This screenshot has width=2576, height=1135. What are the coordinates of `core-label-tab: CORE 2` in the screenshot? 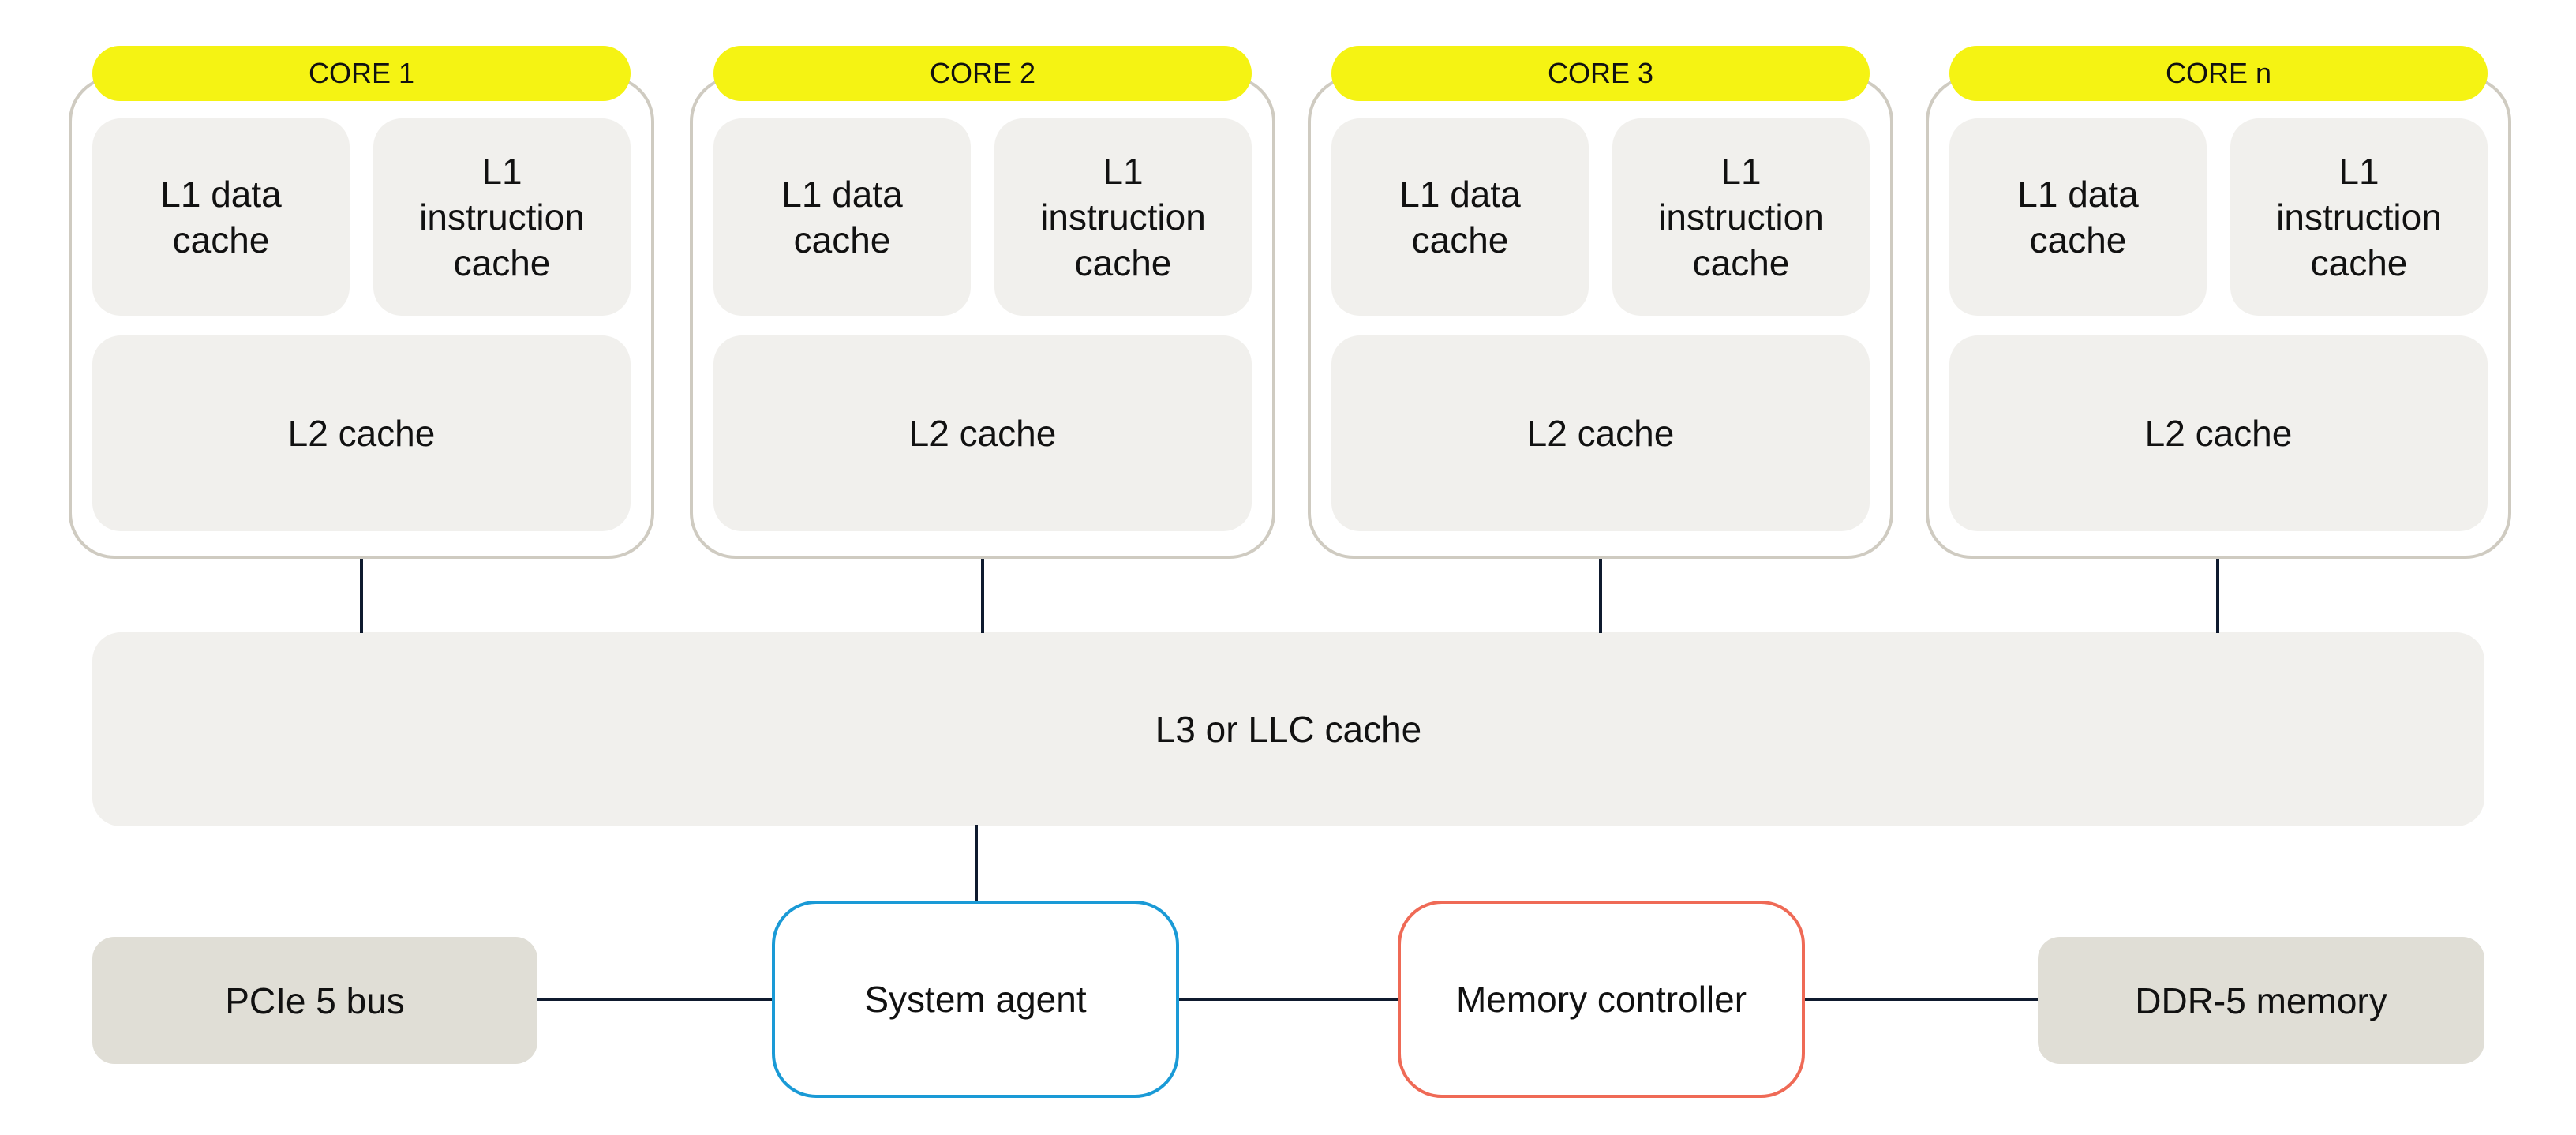 It's located at (982, 73).